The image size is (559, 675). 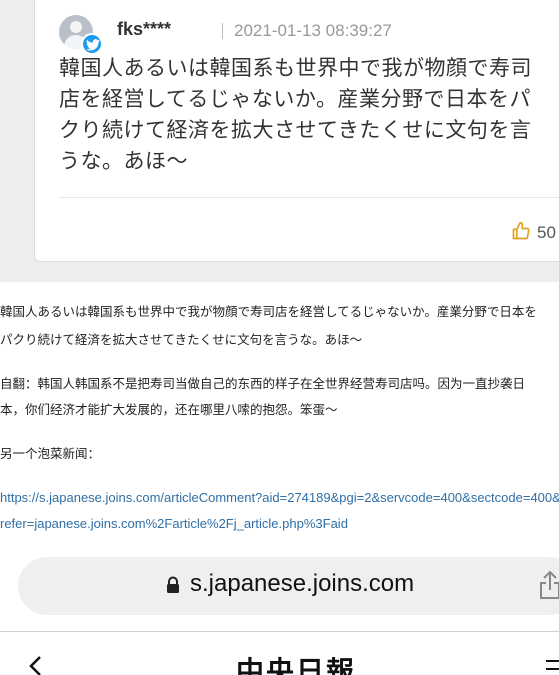 What do you see at coordinates (296, 662) in the screenshot?
I see `site-masthead: 中央日報` at bounding box center [296, 662].